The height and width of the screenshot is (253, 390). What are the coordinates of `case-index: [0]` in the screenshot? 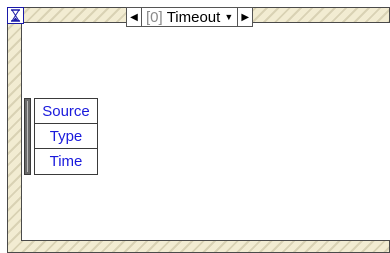 It's located at (154, 17).